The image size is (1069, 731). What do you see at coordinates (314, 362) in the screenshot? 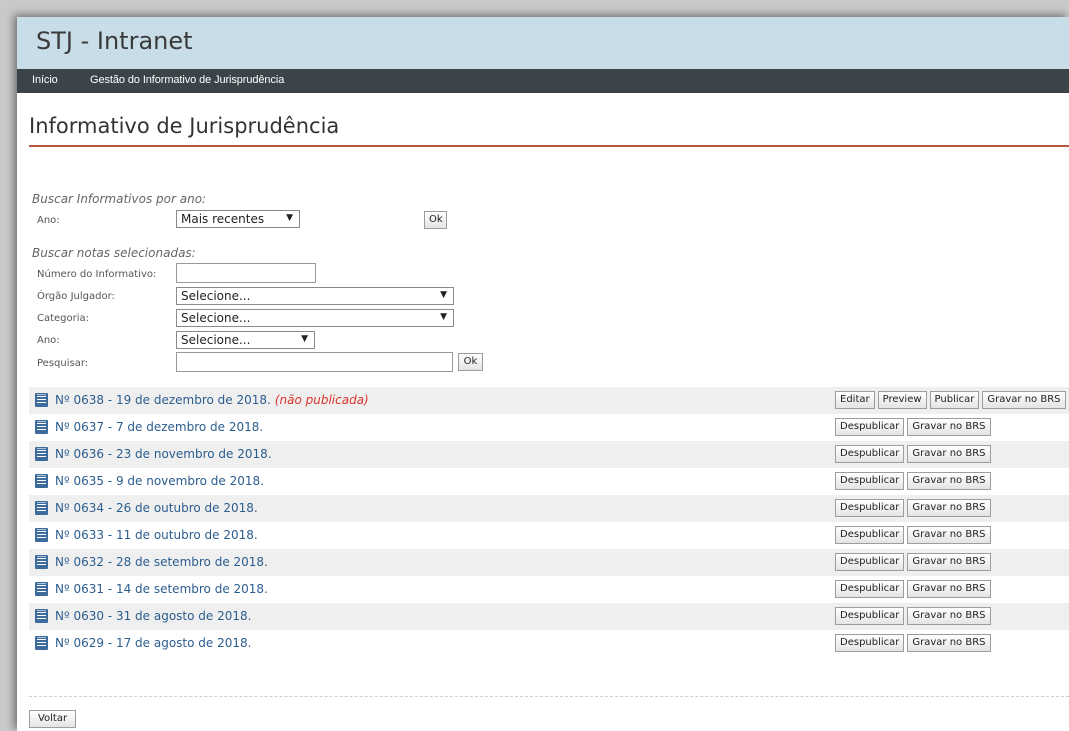
I see `pesquisar-input` at bounding box center [314, 362].